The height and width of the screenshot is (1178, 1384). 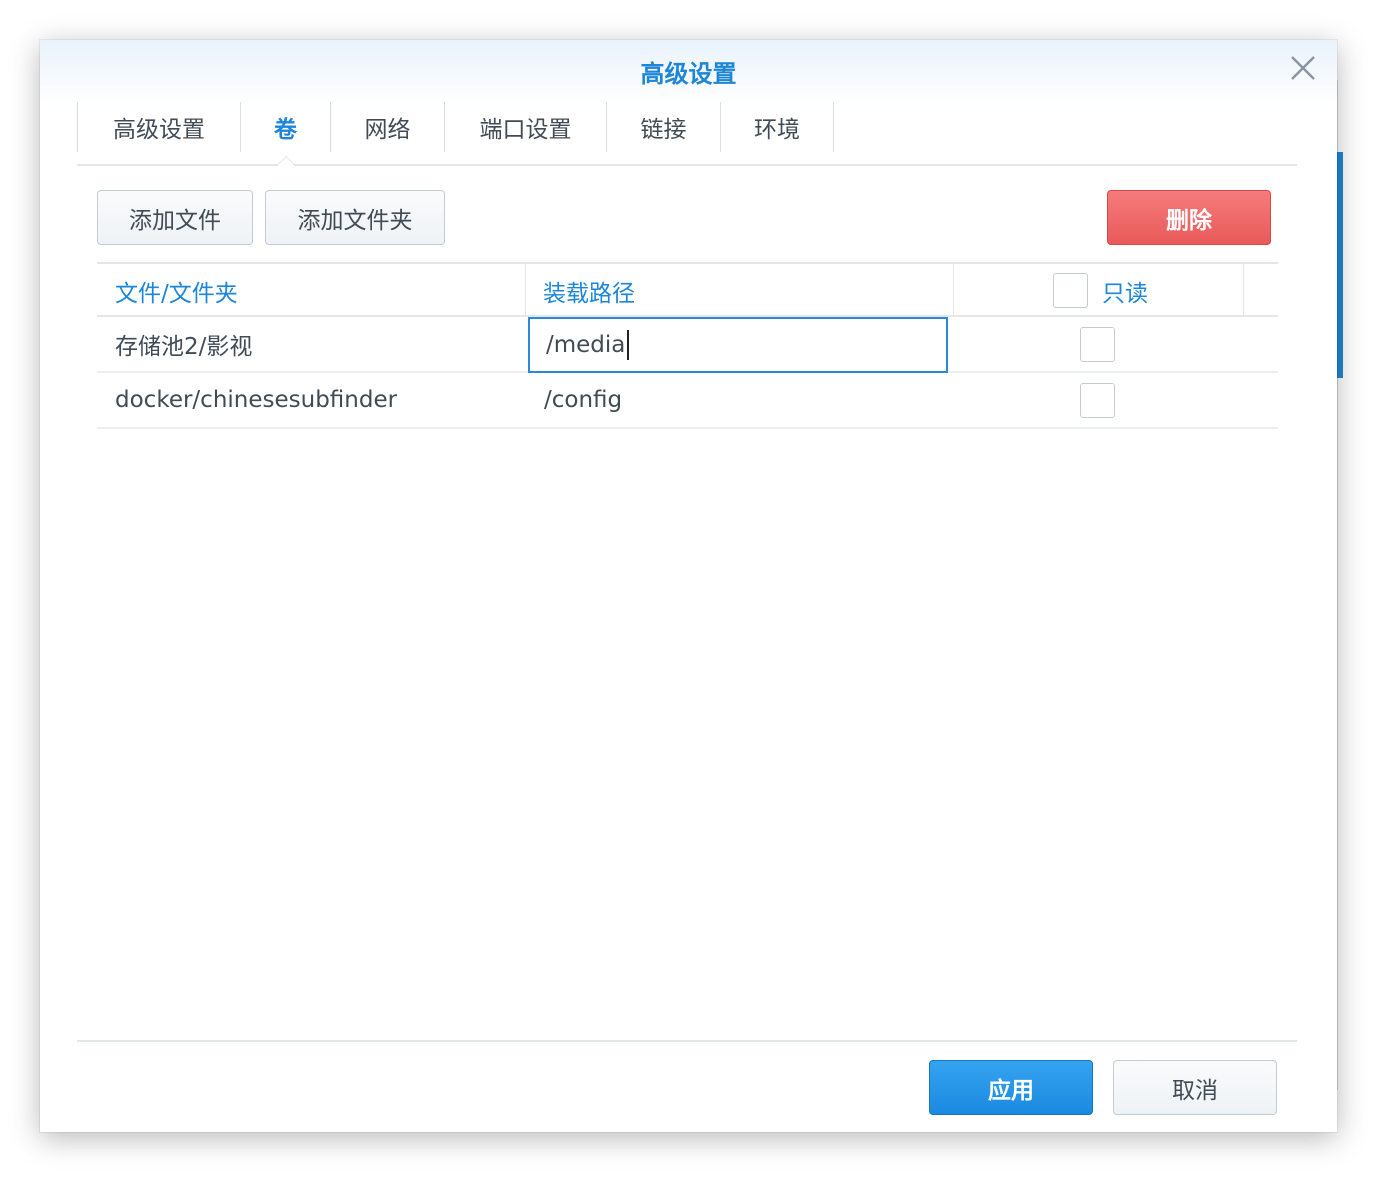 What do you see at coordinates (628, 345) in the screenshot?
I see `text-caret` at bounding box center [628, 345].